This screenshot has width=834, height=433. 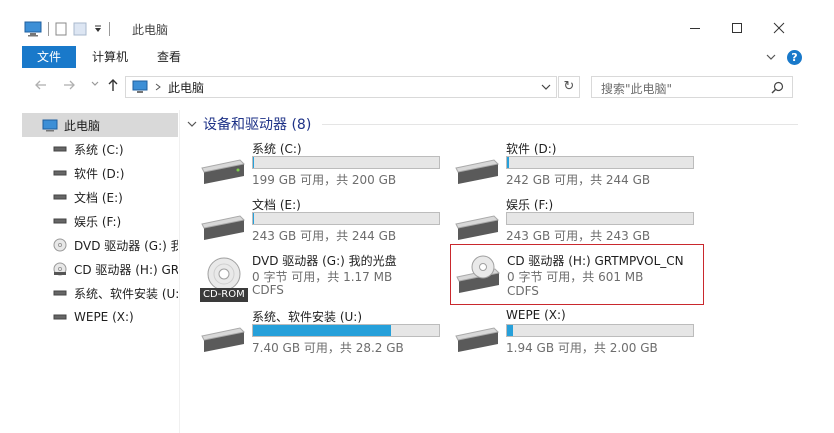 I want to click on cd-icon, so click(x=60, y=269).